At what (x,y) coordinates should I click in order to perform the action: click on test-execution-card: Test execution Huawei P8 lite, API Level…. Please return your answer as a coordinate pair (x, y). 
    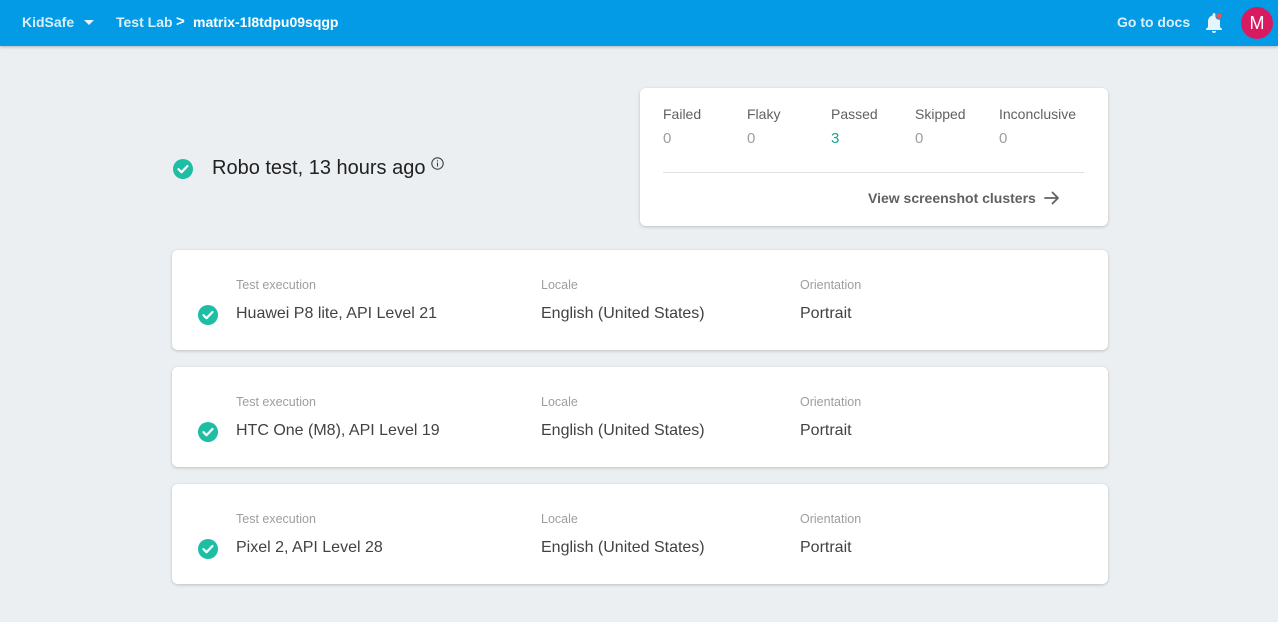
    Looking at the image, I should click on (640, 300).